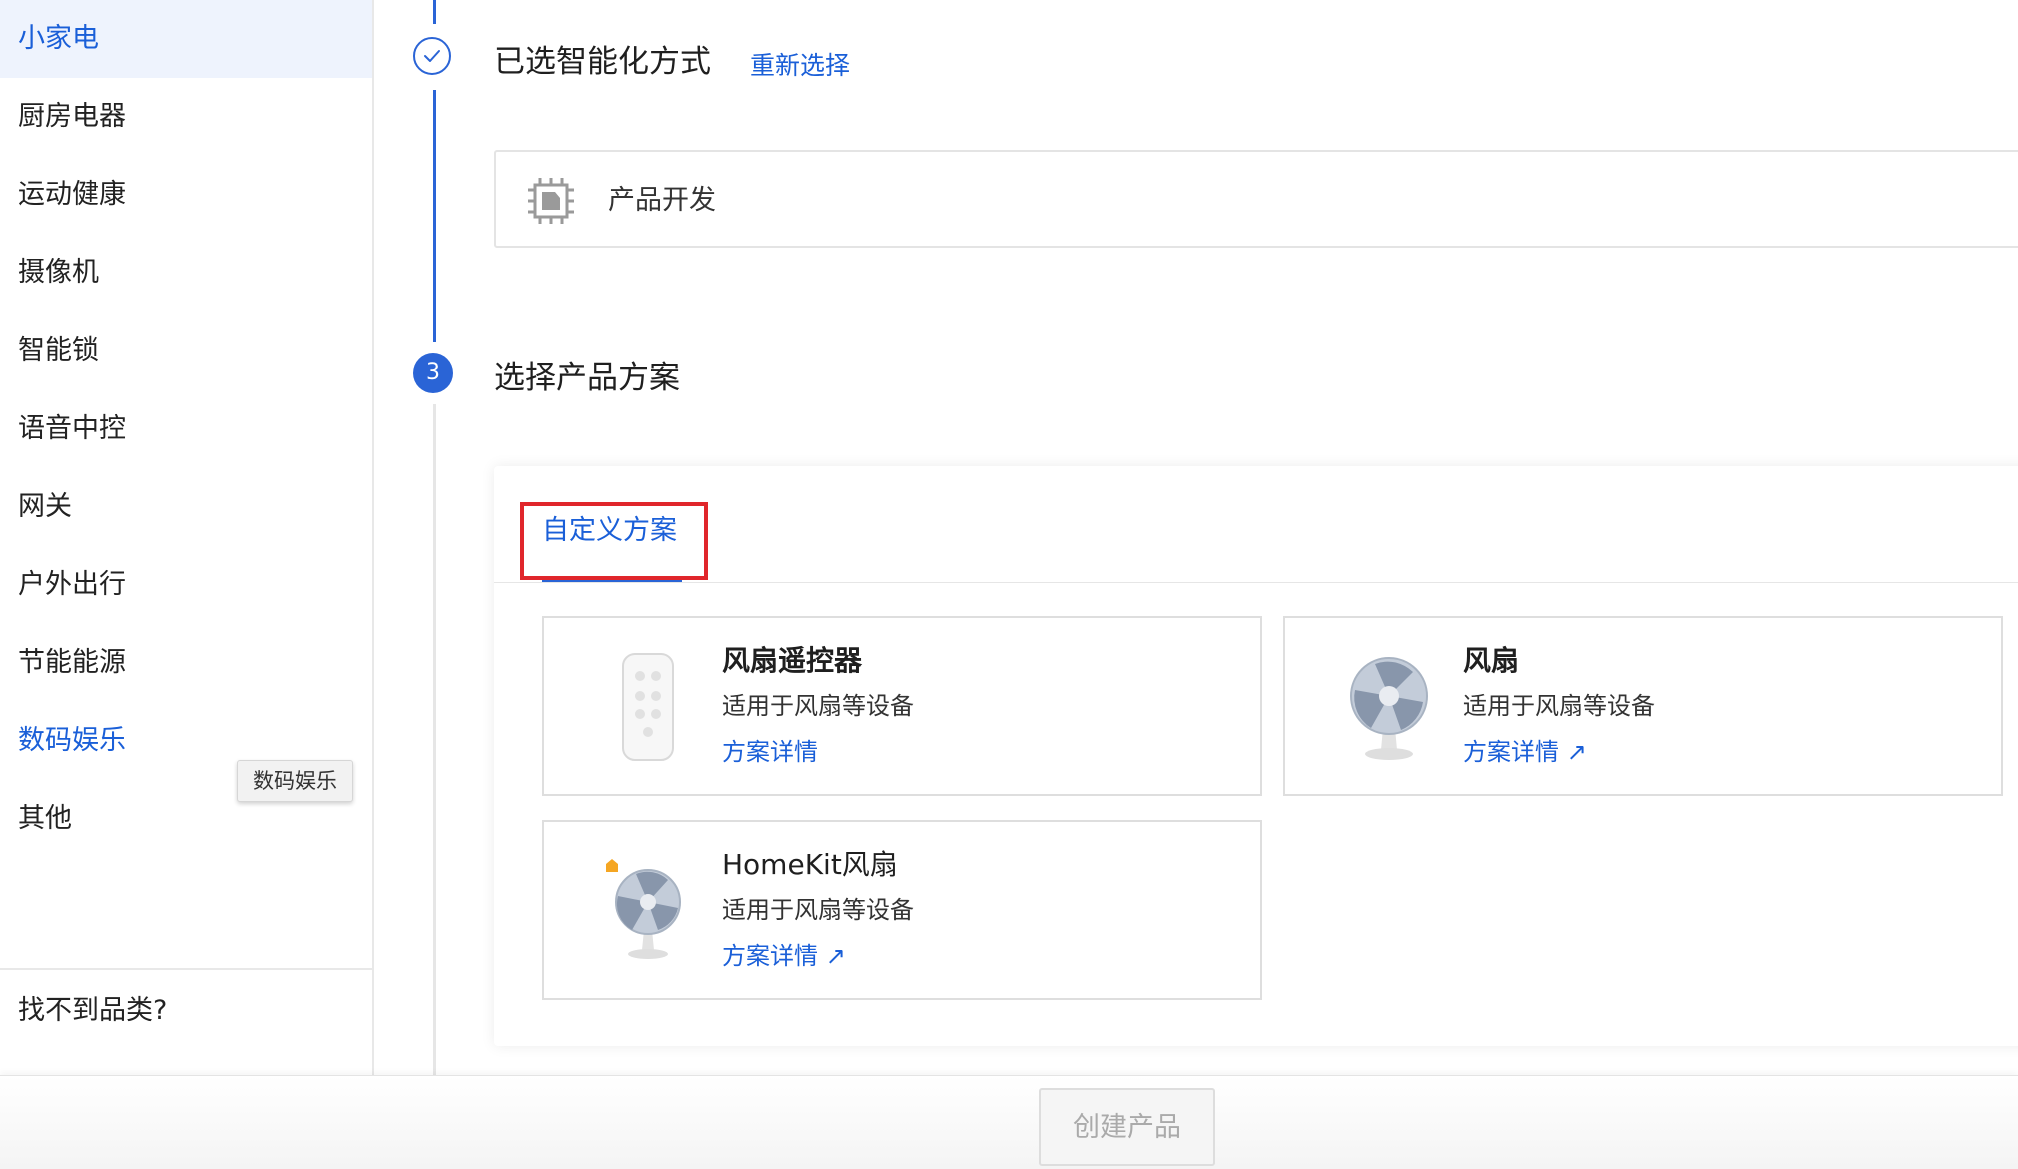  What do you see at coordinates (186, 969) in the screenshot?
I see `sidebar-divider` at bounding box center [186, 969].